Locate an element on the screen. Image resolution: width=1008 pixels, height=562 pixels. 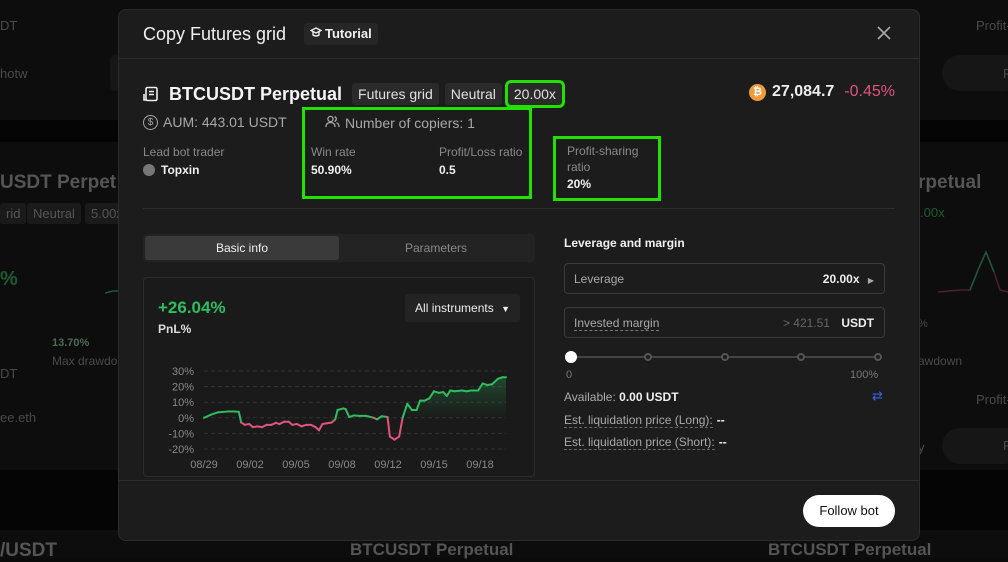
bg-pnl: % is located at coordinates (9, 279).